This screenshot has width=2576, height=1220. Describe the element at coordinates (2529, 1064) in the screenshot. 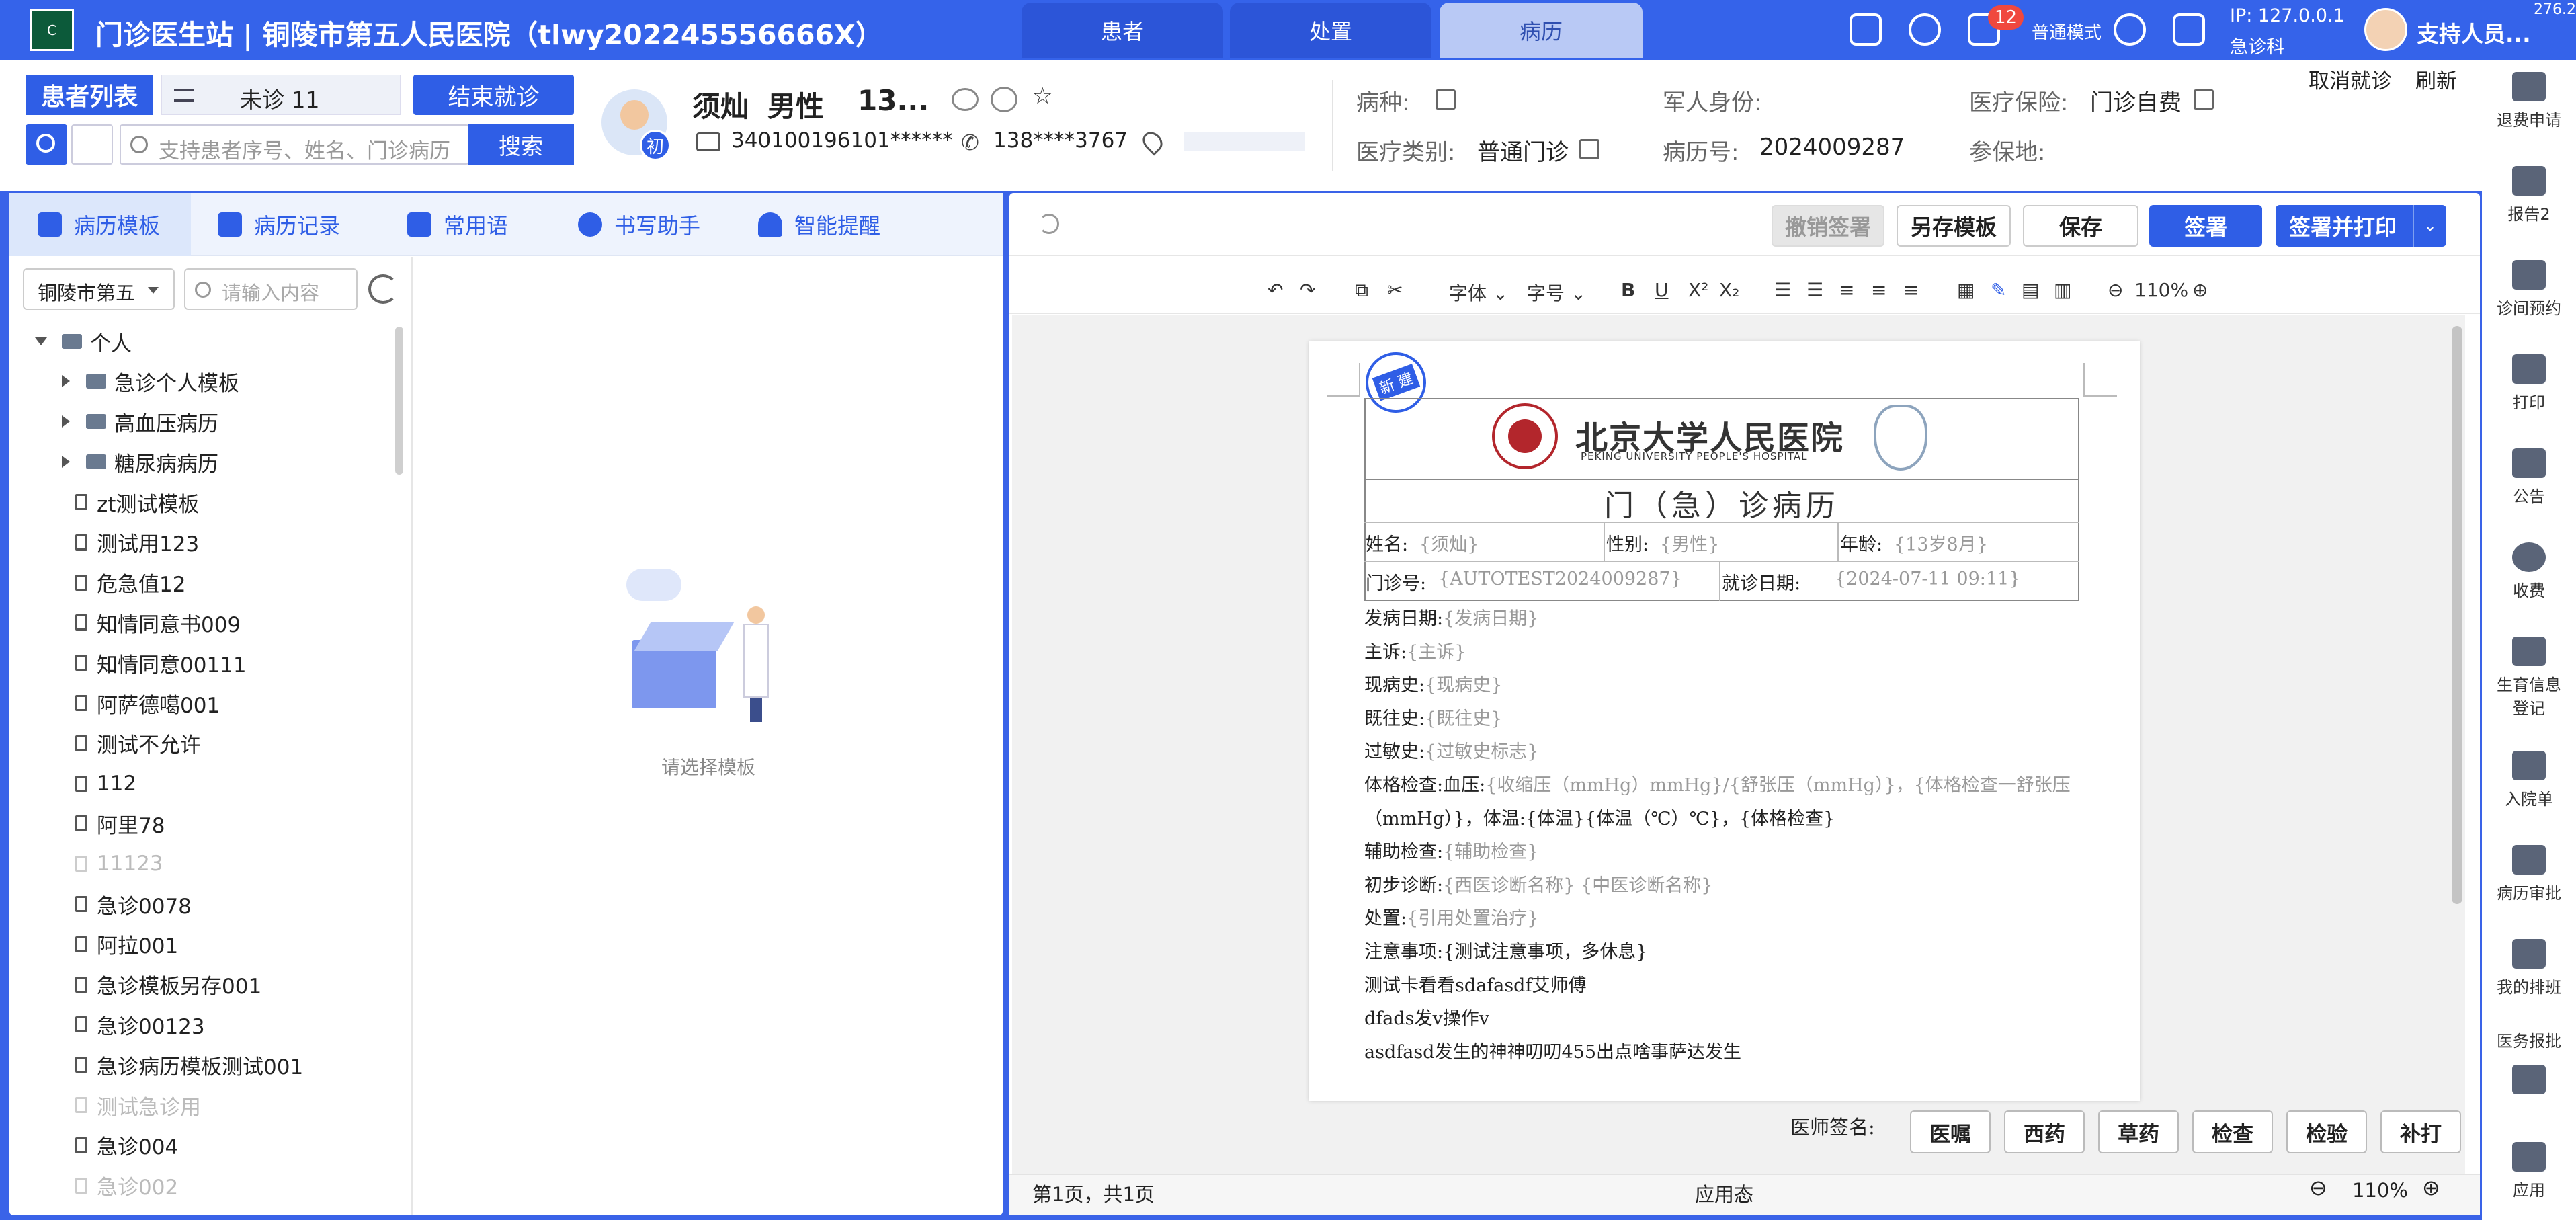

I see `sidebar-medical-report: 医务报批` at that location.